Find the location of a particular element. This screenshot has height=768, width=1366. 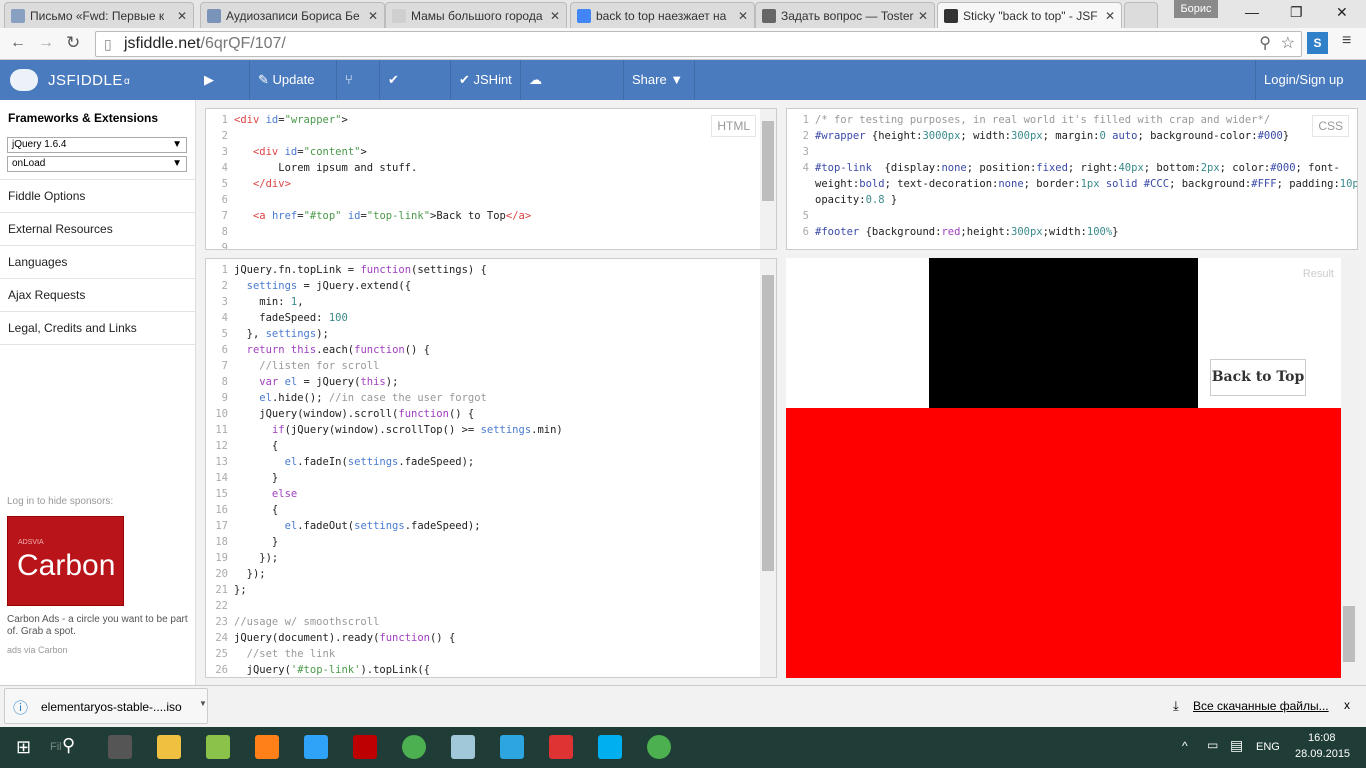

file-explorer-icon is located at coordinates (169, 747).